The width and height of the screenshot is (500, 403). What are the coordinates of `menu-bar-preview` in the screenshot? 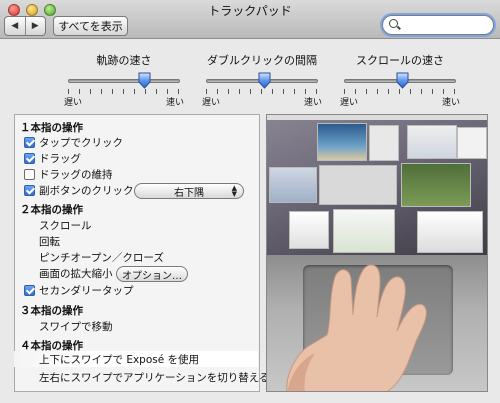 It's located at (377, 117).